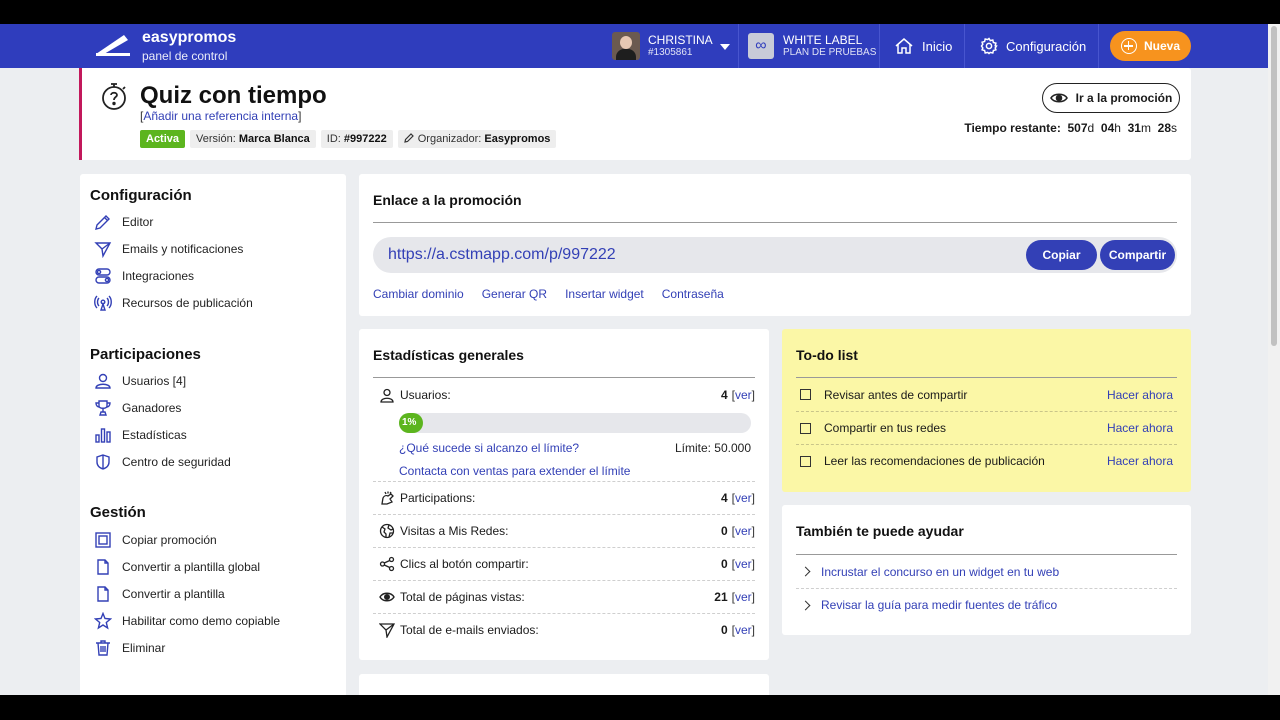  What do you see at coordinates (1137, 255) in the screenshot?
I see `share-button: Compartir` at bounding box center [1137, 255].